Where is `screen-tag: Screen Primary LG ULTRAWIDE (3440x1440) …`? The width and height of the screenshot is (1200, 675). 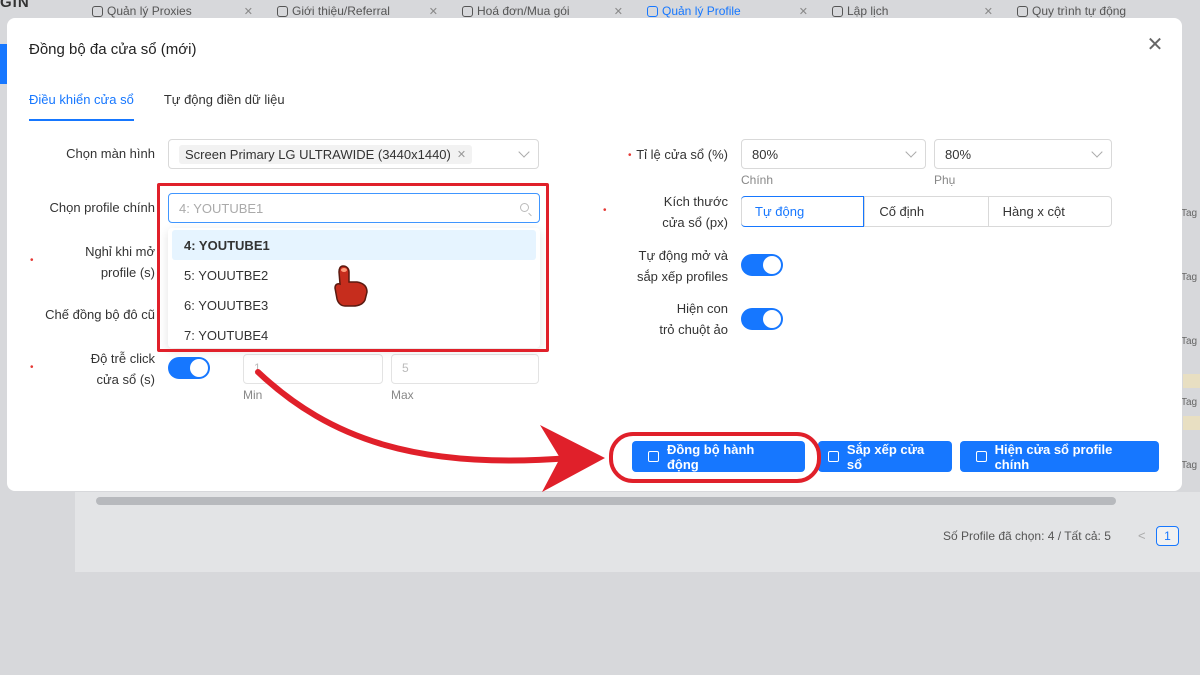
screen-tag: Screen Primary LG ULTRAWIDE (3440x1440) … is located at coordinates (326, 154).